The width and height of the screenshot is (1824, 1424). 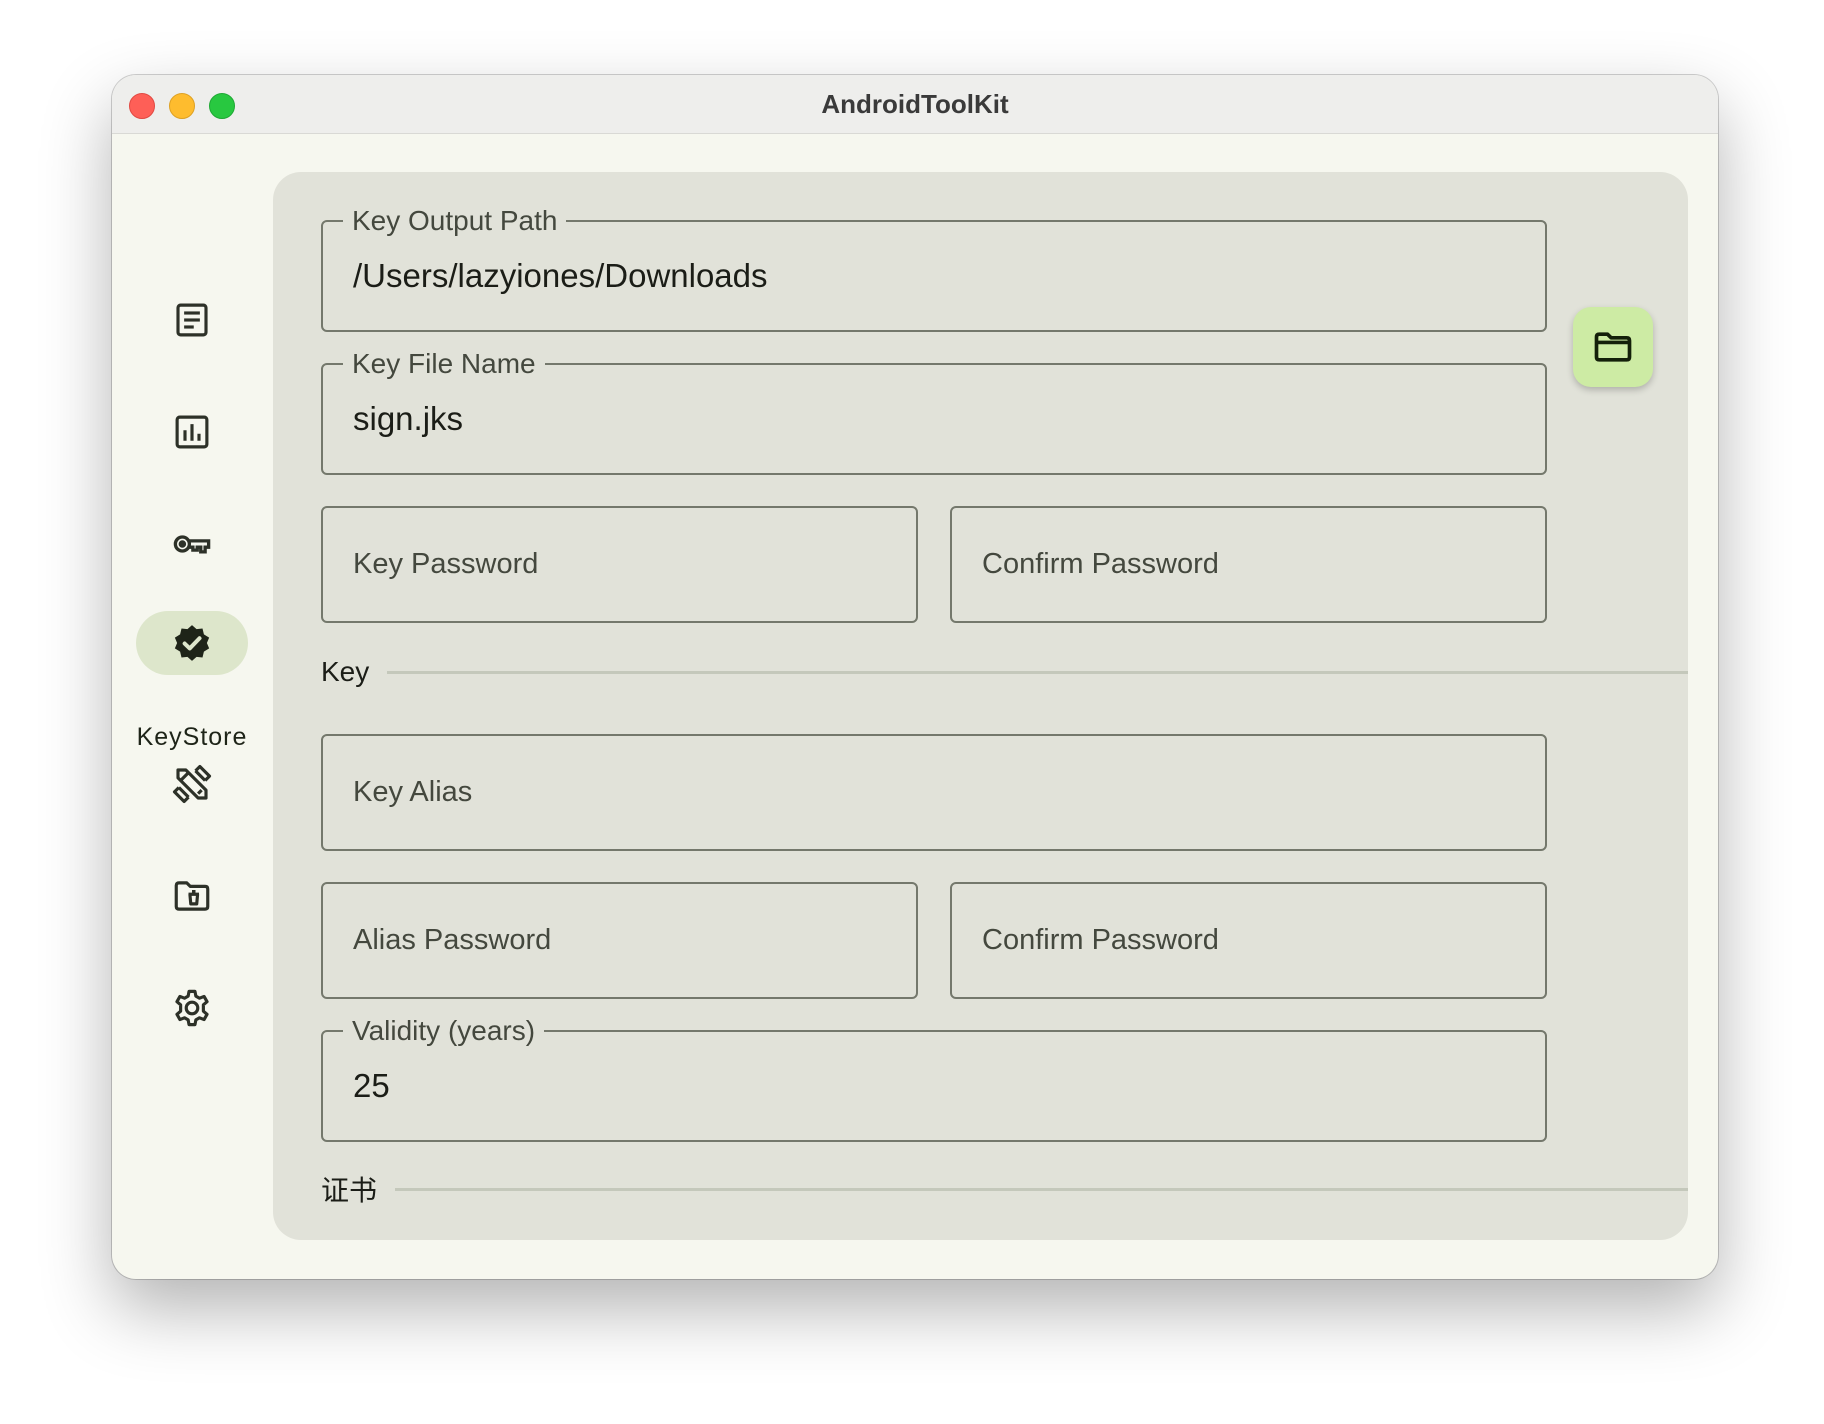 I want to click on key-output-path-value: /Users/lazyiones/Downloads, so click(x=560, y=275).